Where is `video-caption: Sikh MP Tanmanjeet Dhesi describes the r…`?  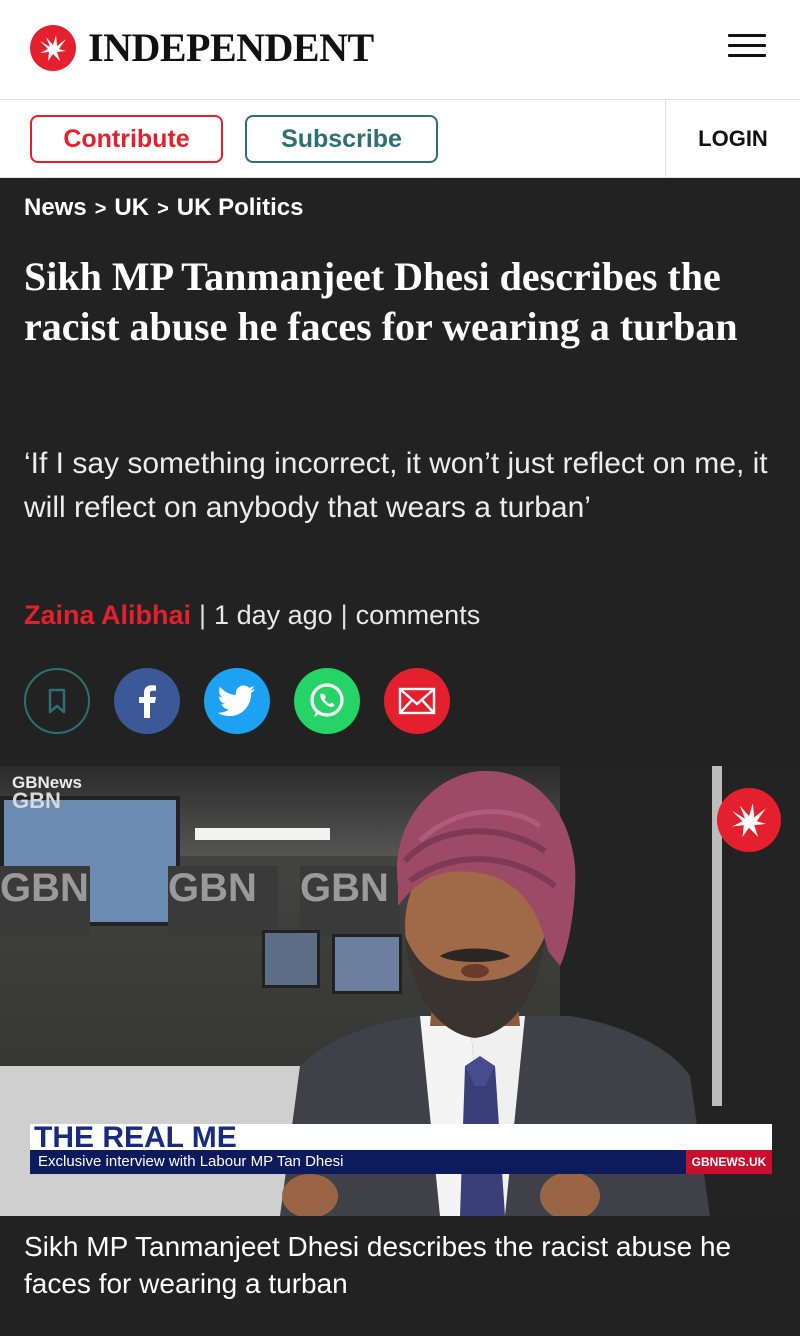
video-caption: Sikh MP Tanmanjeet Dhesi describes the r… is located at coordinates (400, 1276).